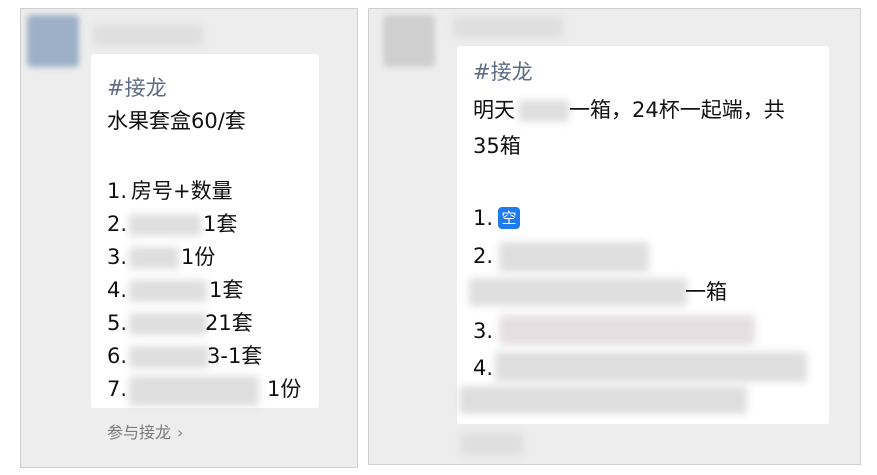  Describe the element at coordinates (117, 389) in the screenshot. I see `entry-number: 7.` at that location.